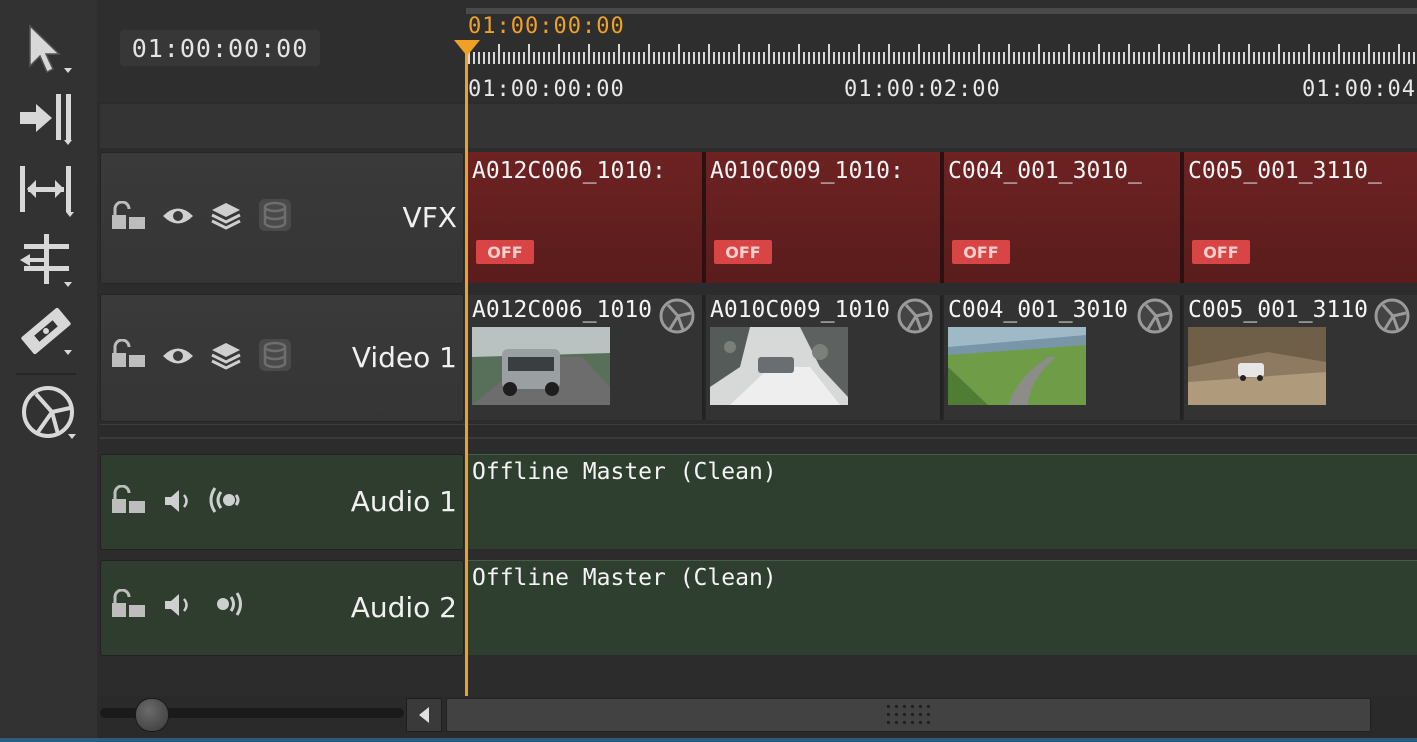 This screenshot has width=1417, height=742. I want to click on zoom-slider-knob, so click(152, 715).